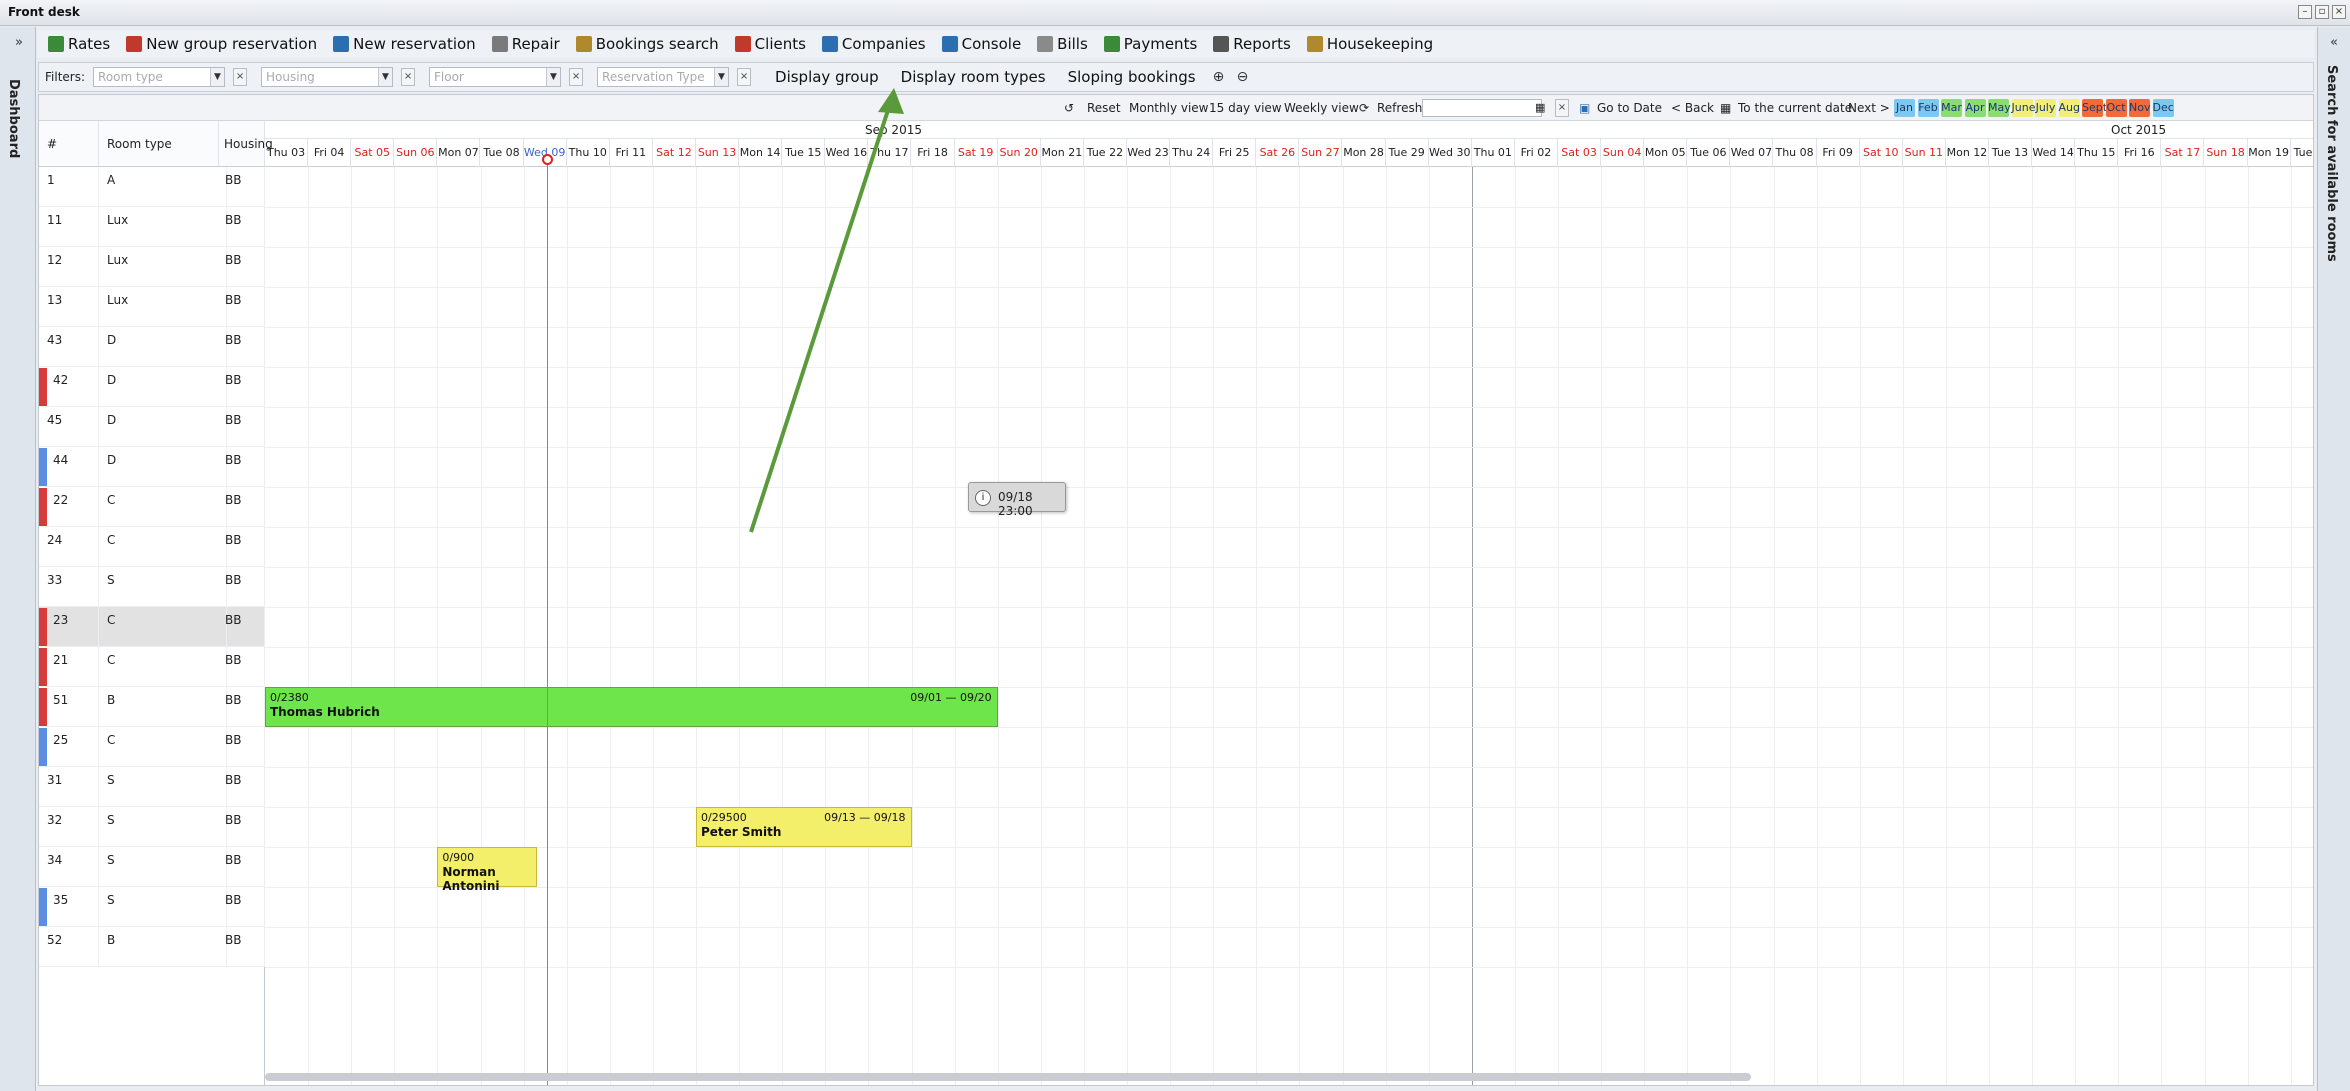 The height and width of the screenshot is (1091, 2350). Describe the element at coordinates (152, 747) in the screenshot. I see `room-row: 25 C BB` at that location.